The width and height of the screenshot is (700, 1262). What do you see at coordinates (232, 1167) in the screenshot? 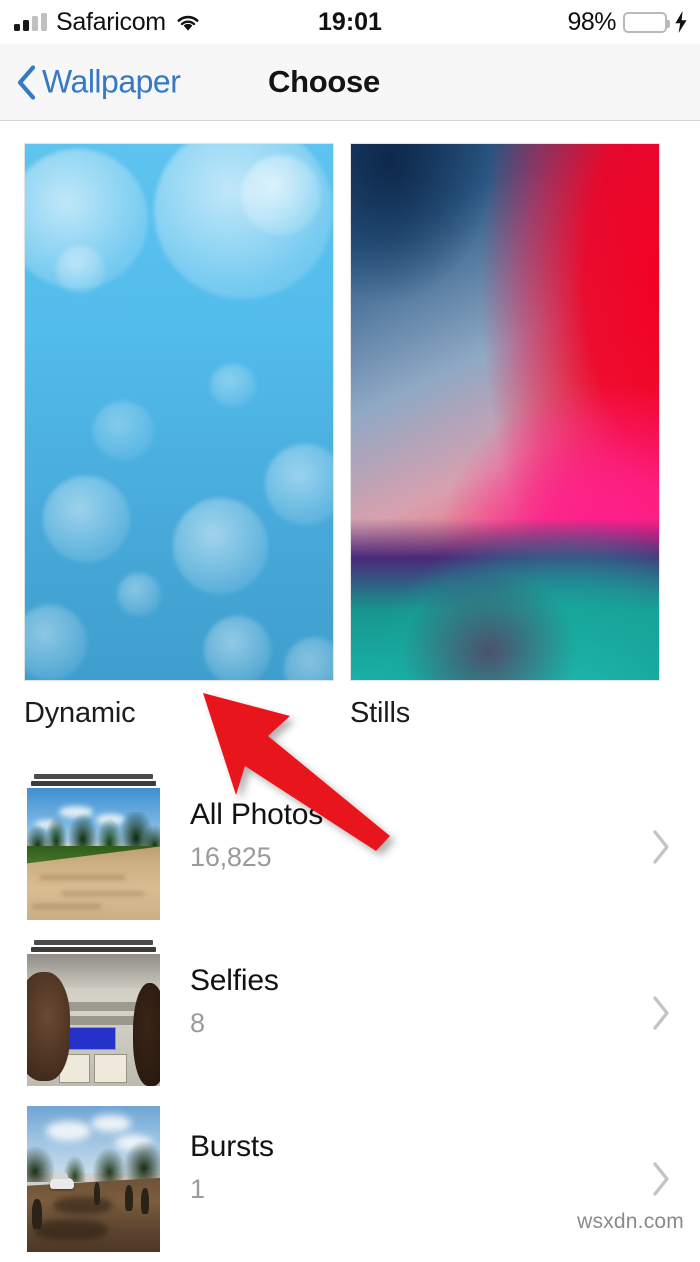
I see `album-text: Bursts 1` at bounding box center [232, 1167].